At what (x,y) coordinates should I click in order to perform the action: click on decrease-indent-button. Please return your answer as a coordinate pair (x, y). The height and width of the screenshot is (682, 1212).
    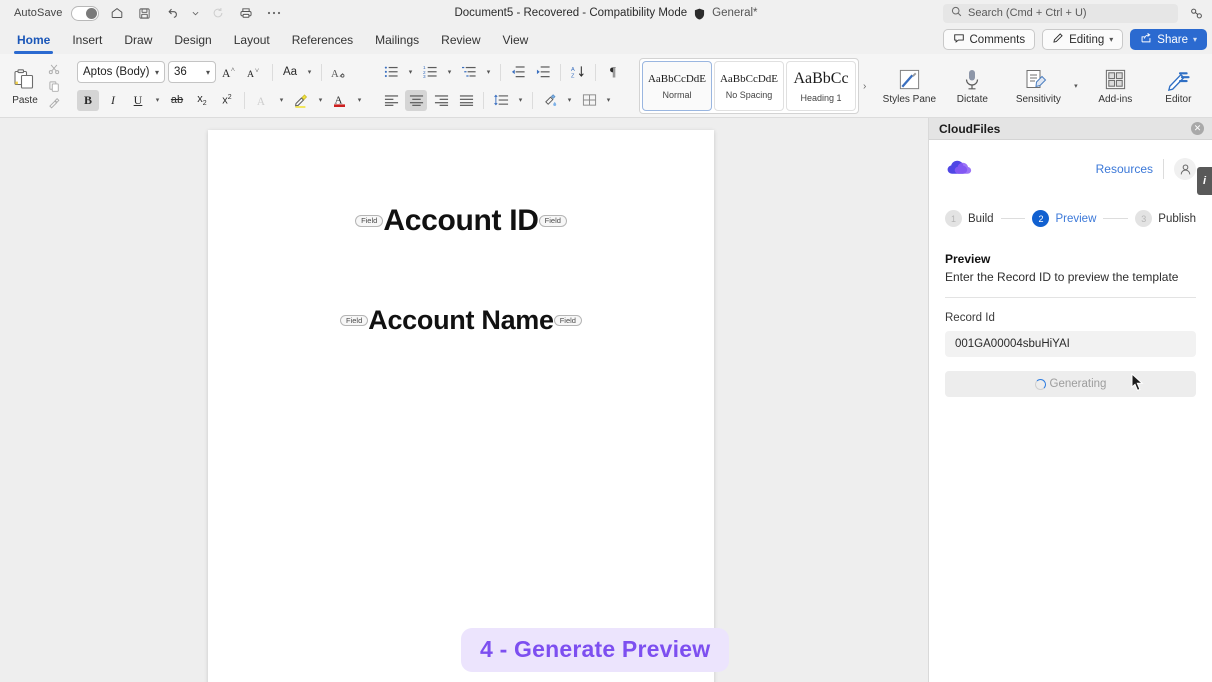
    Looking at the image, I should click on (518, 72).